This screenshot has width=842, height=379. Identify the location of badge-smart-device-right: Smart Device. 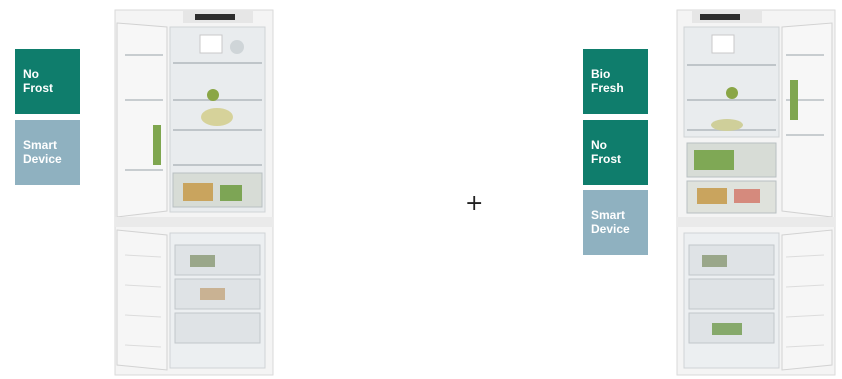
(615, 222).